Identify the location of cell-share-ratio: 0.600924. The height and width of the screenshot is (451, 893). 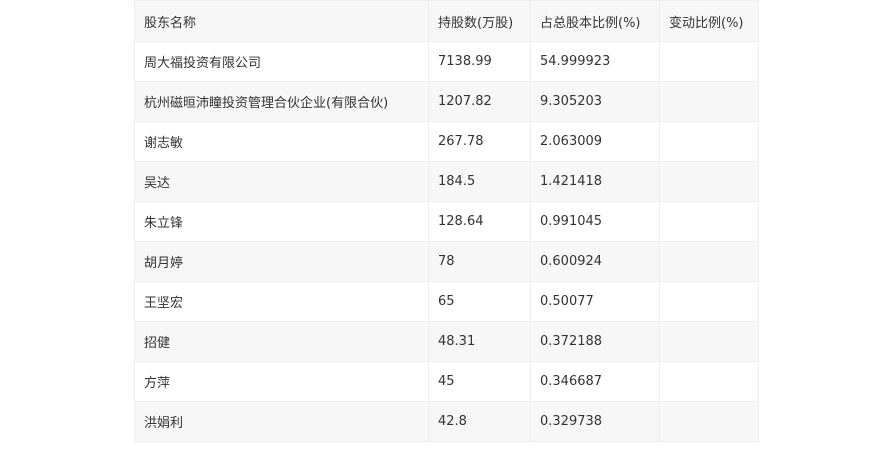
(595, 261).